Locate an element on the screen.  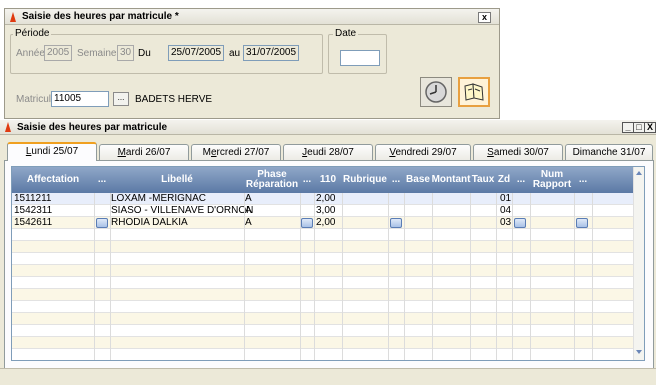
tab-jeudi: Jeudi 28/07 is located at coordinates (328, 152).